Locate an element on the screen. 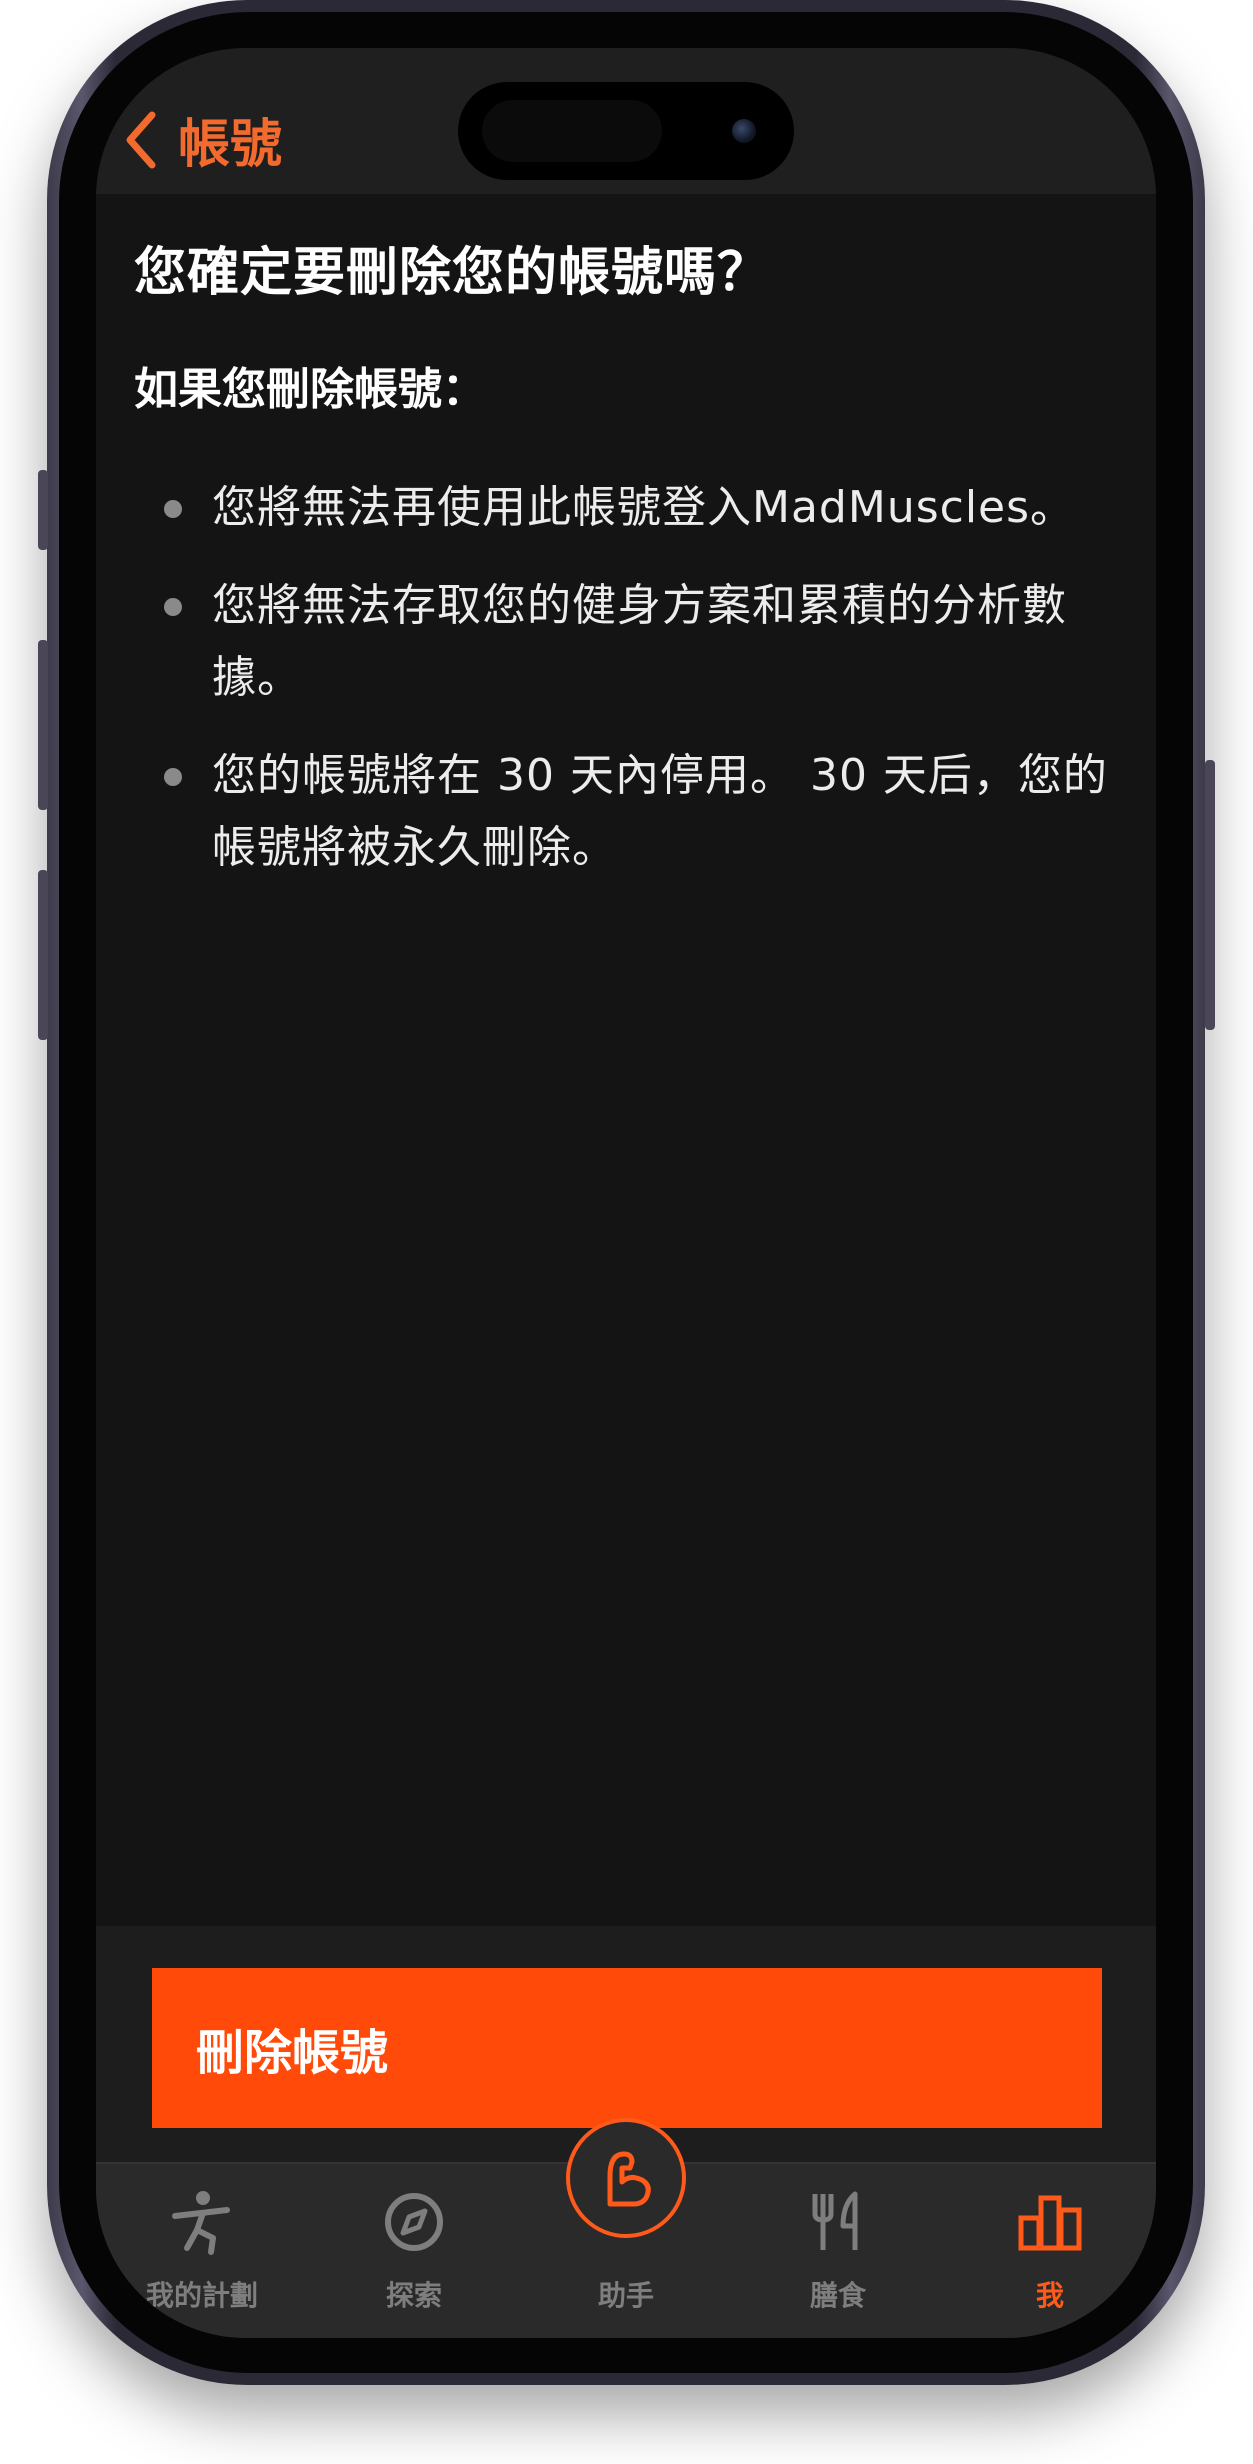  tab-label: 膳食 is located at coordinates (837, 2295).